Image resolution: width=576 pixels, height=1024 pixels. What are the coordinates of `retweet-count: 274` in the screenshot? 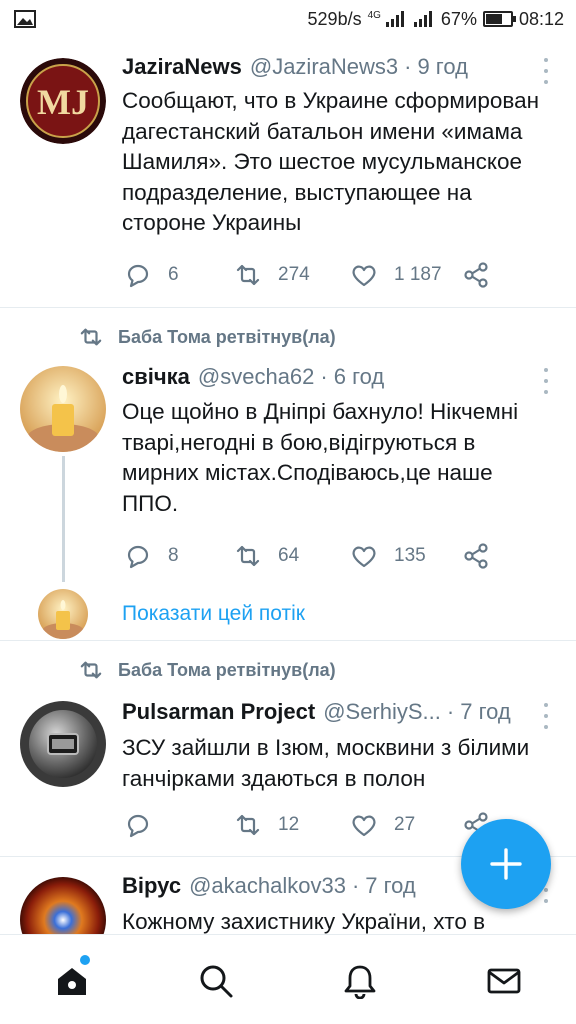 It's located at (294, 274).